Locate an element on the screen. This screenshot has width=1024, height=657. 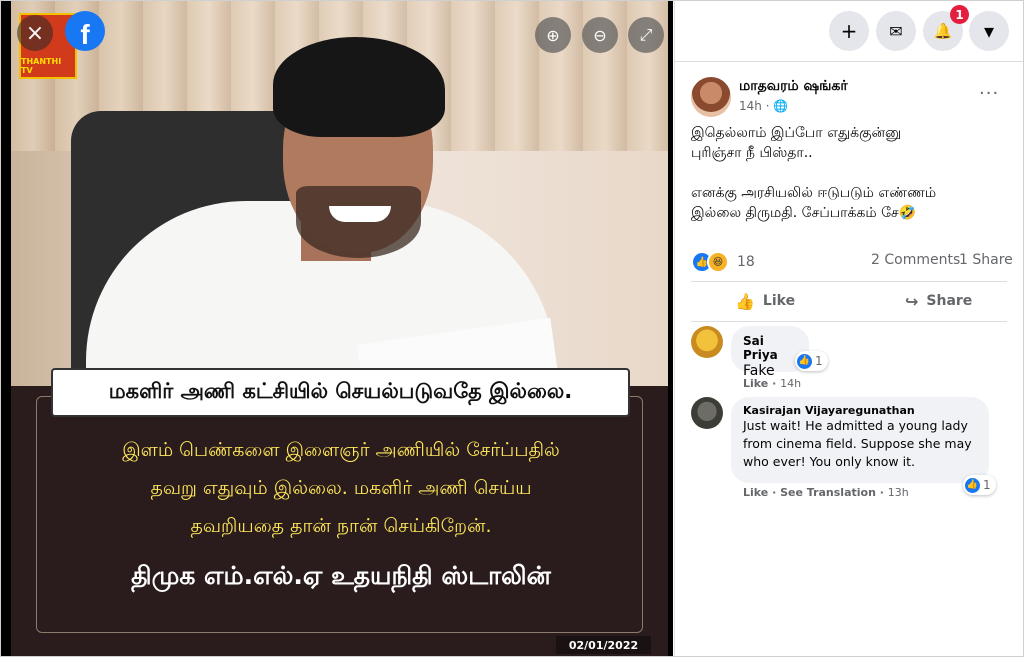
messenger-icon: ✉ is located at coordinates (896, 31).